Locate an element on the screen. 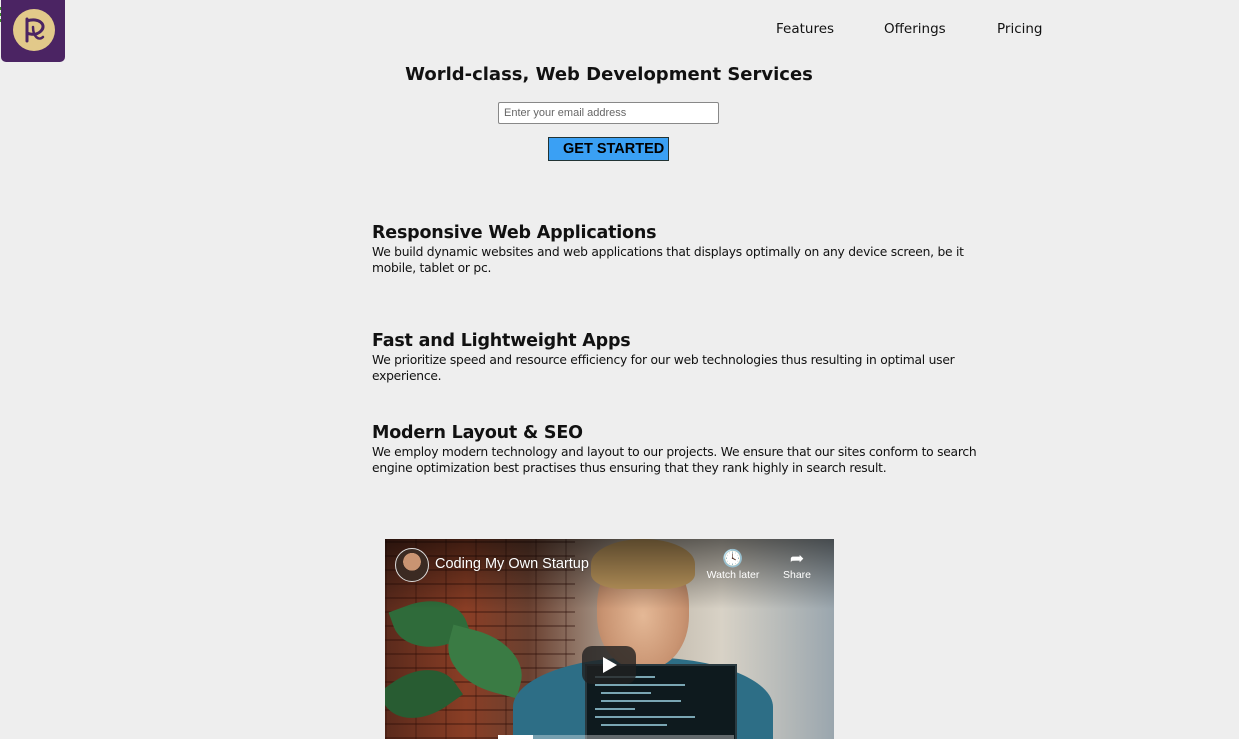 The image size is (1239, 739). clock-icon: 🕓 is located at coordinates (733, 558).